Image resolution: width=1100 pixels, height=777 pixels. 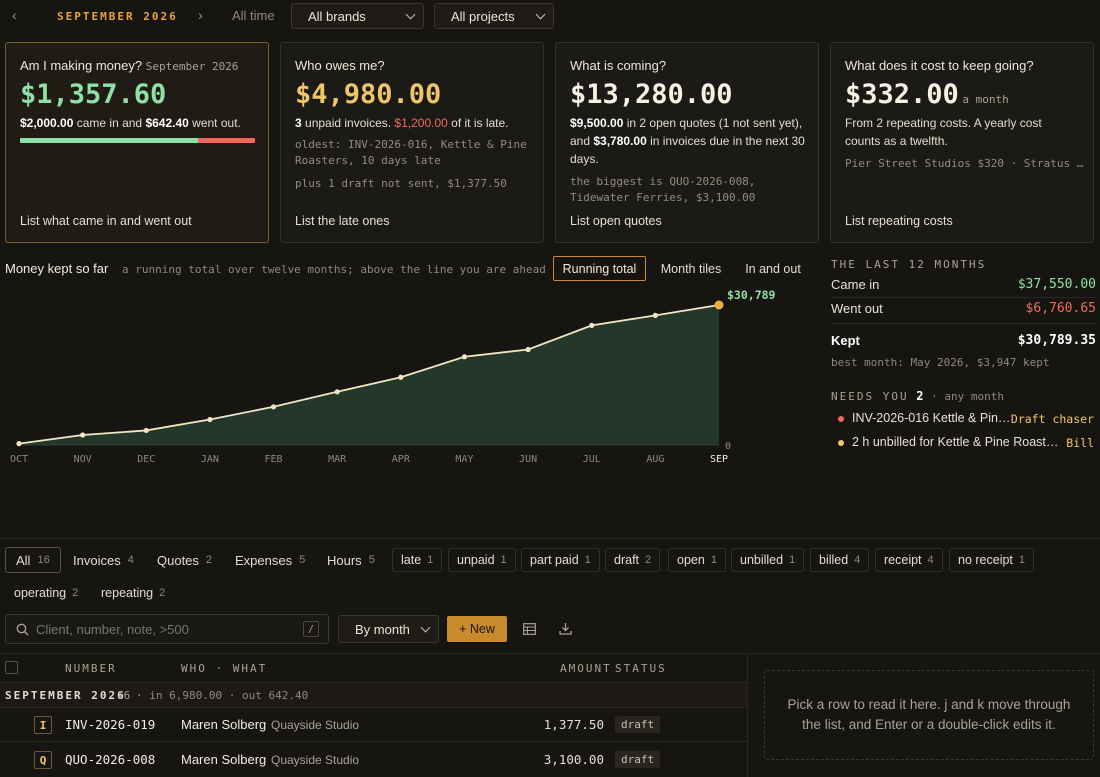 What do you see at coordinates (909, 264) in the screenshot?
I see `summary-caption: THE LAST 12 MONTHS` at bounding box center [909, 264].